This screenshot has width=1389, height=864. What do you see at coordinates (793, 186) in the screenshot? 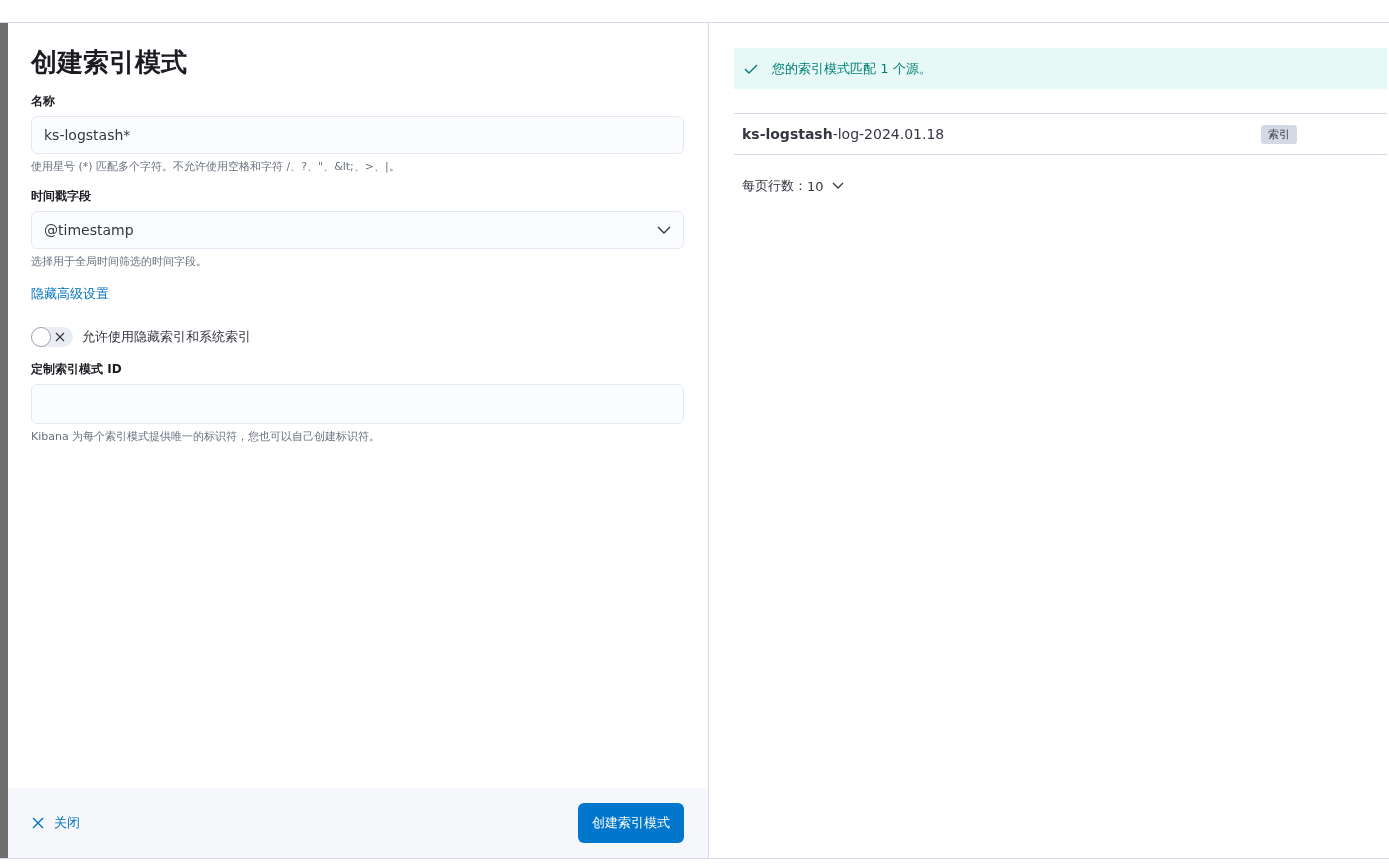
I see `rows-per-page-button: 每页行数：10` at bounding box center [793, 186].